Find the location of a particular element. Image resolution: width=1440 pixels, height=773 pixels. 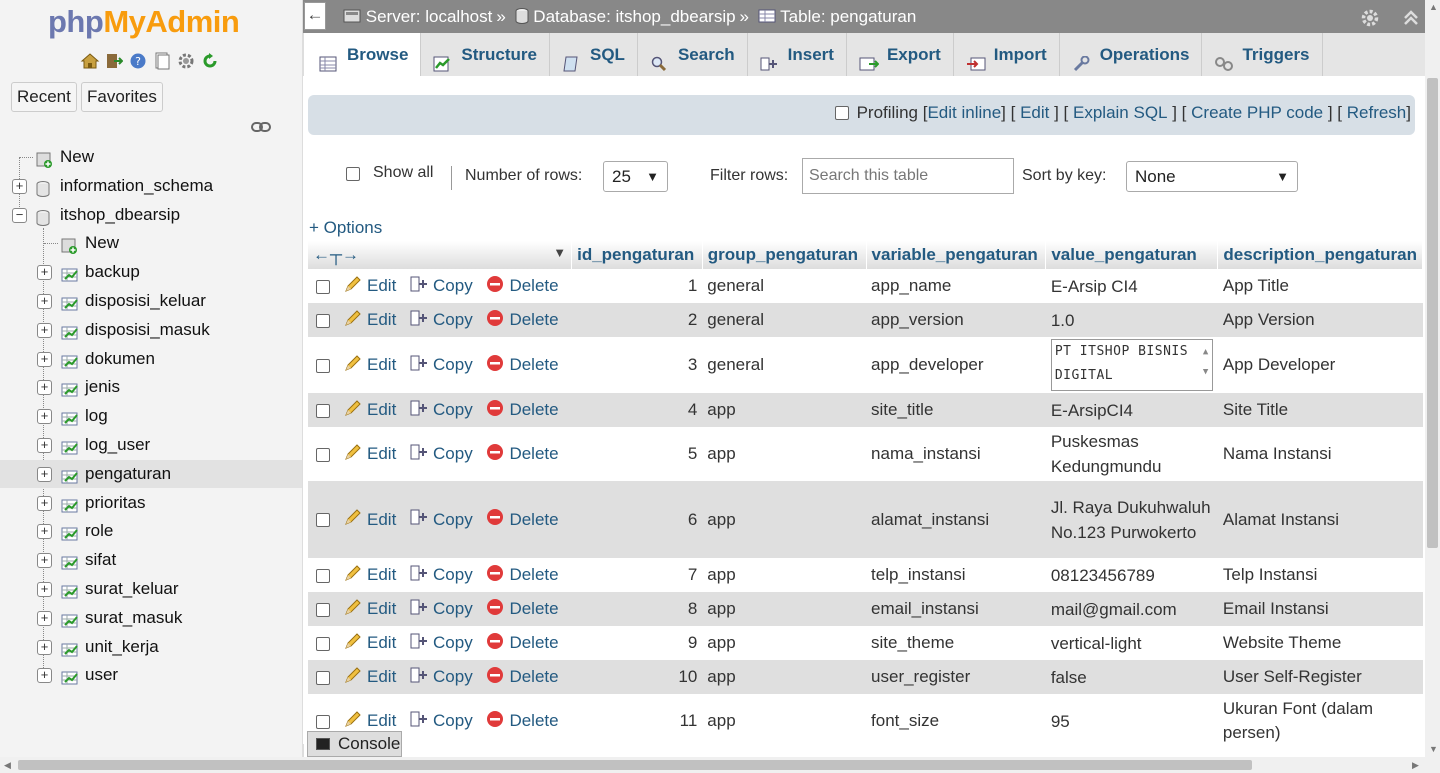

options-link: + Options is located at coordinates (345, 228).